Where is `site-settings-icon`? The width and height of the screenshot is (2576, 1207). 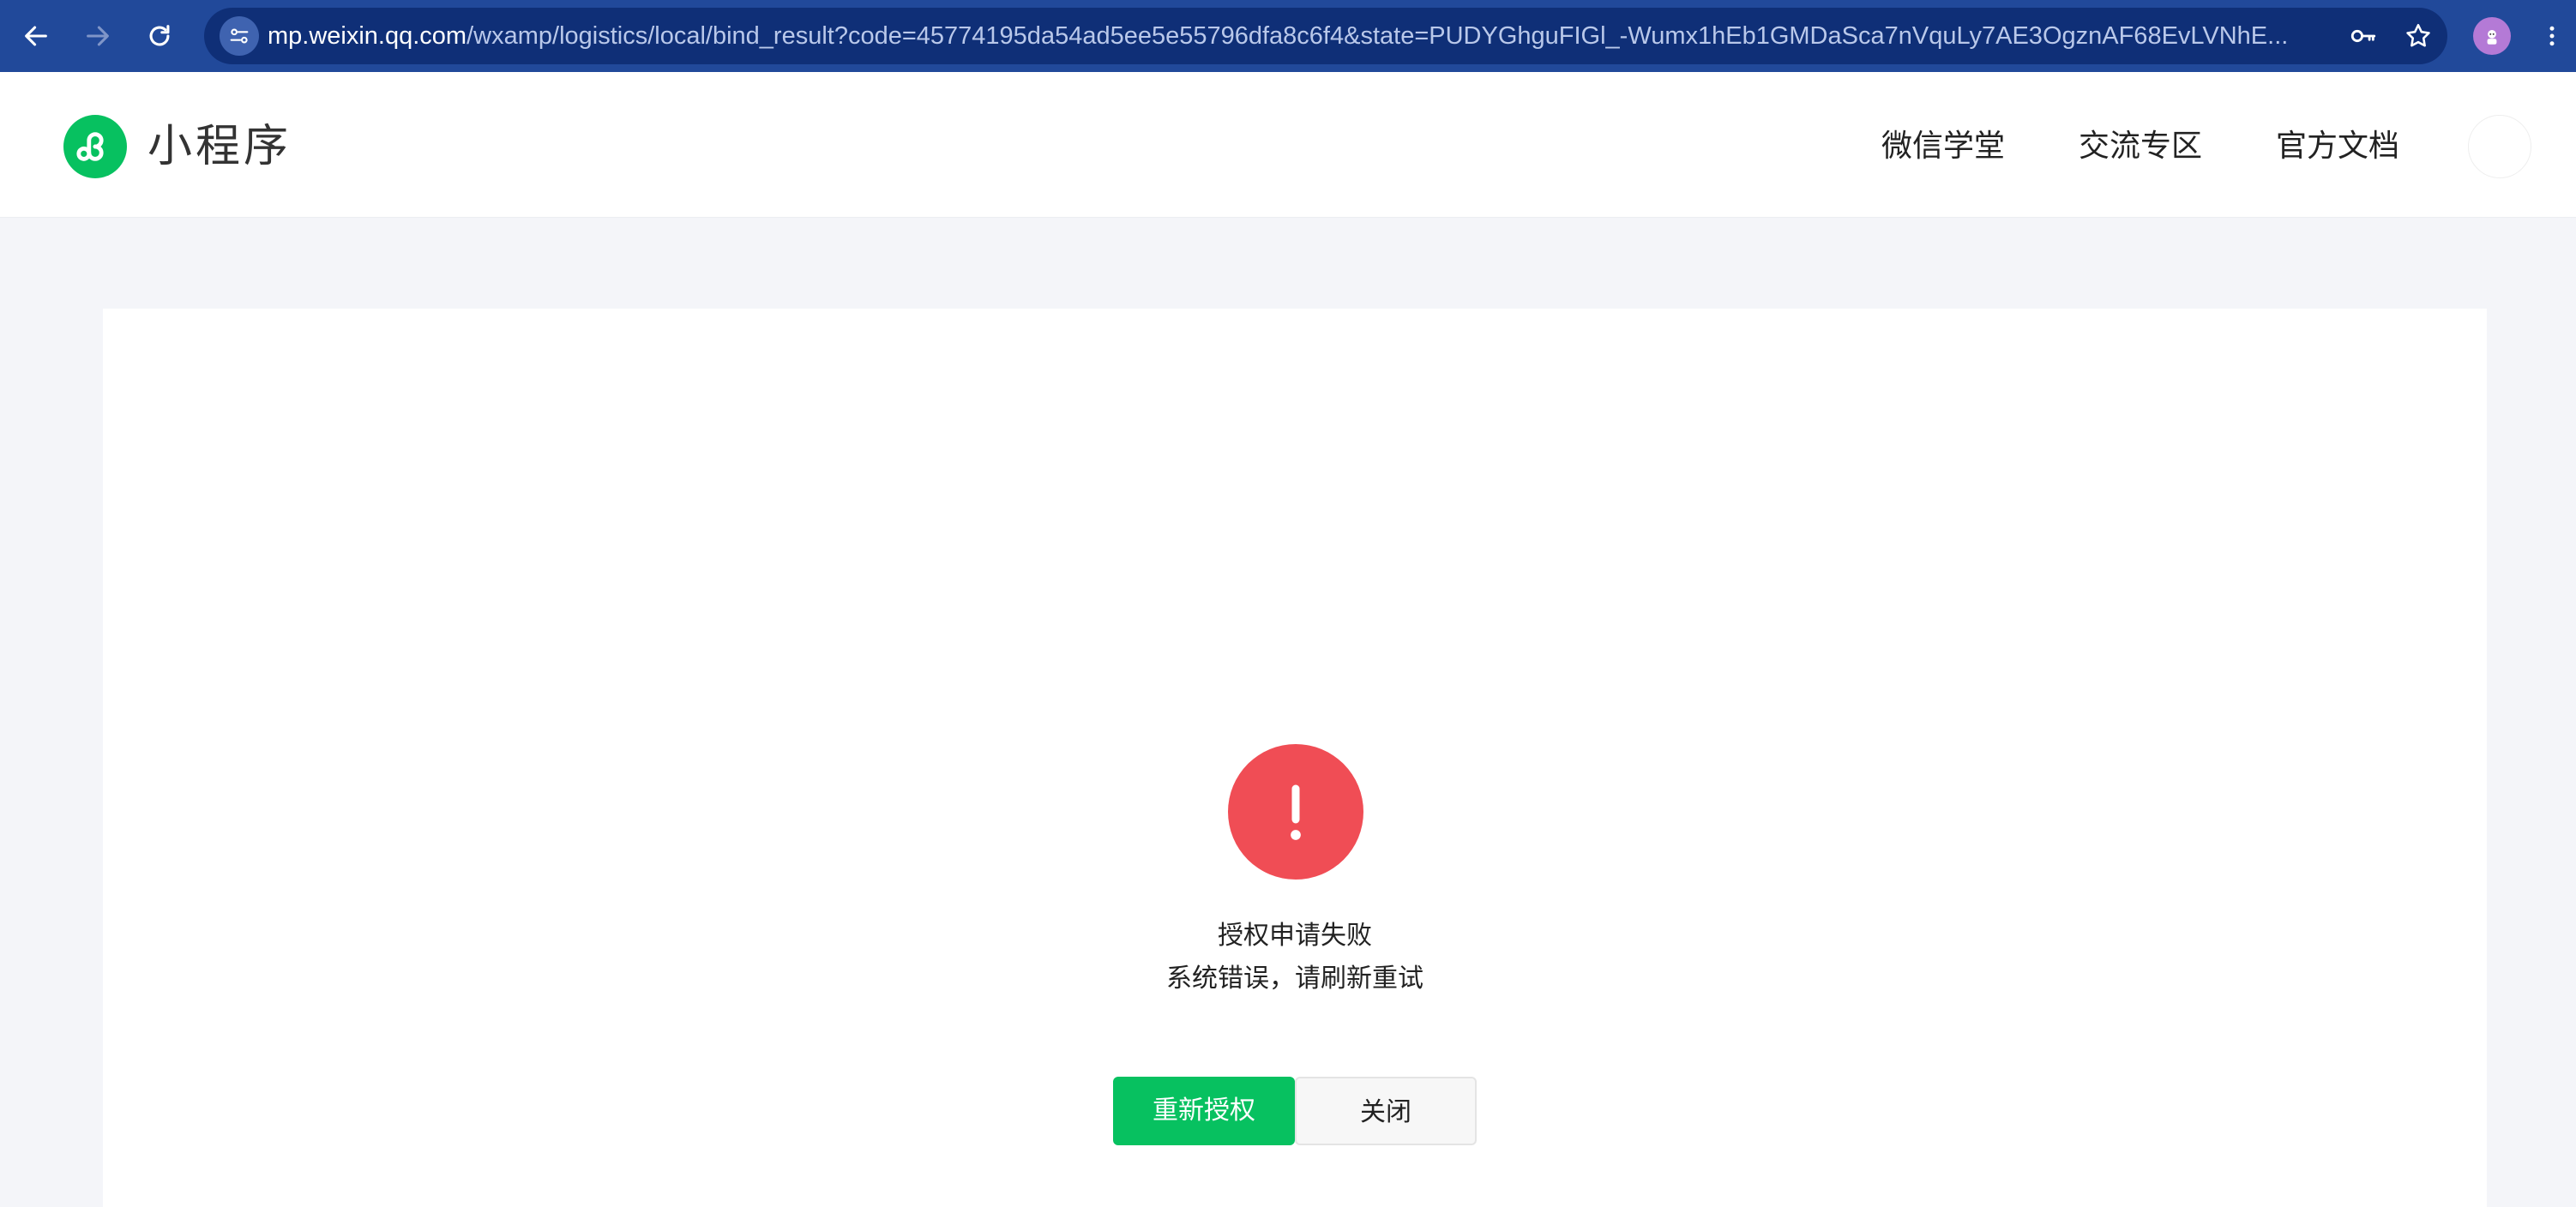
site-settings-icon is located at coordinates (239, 36).